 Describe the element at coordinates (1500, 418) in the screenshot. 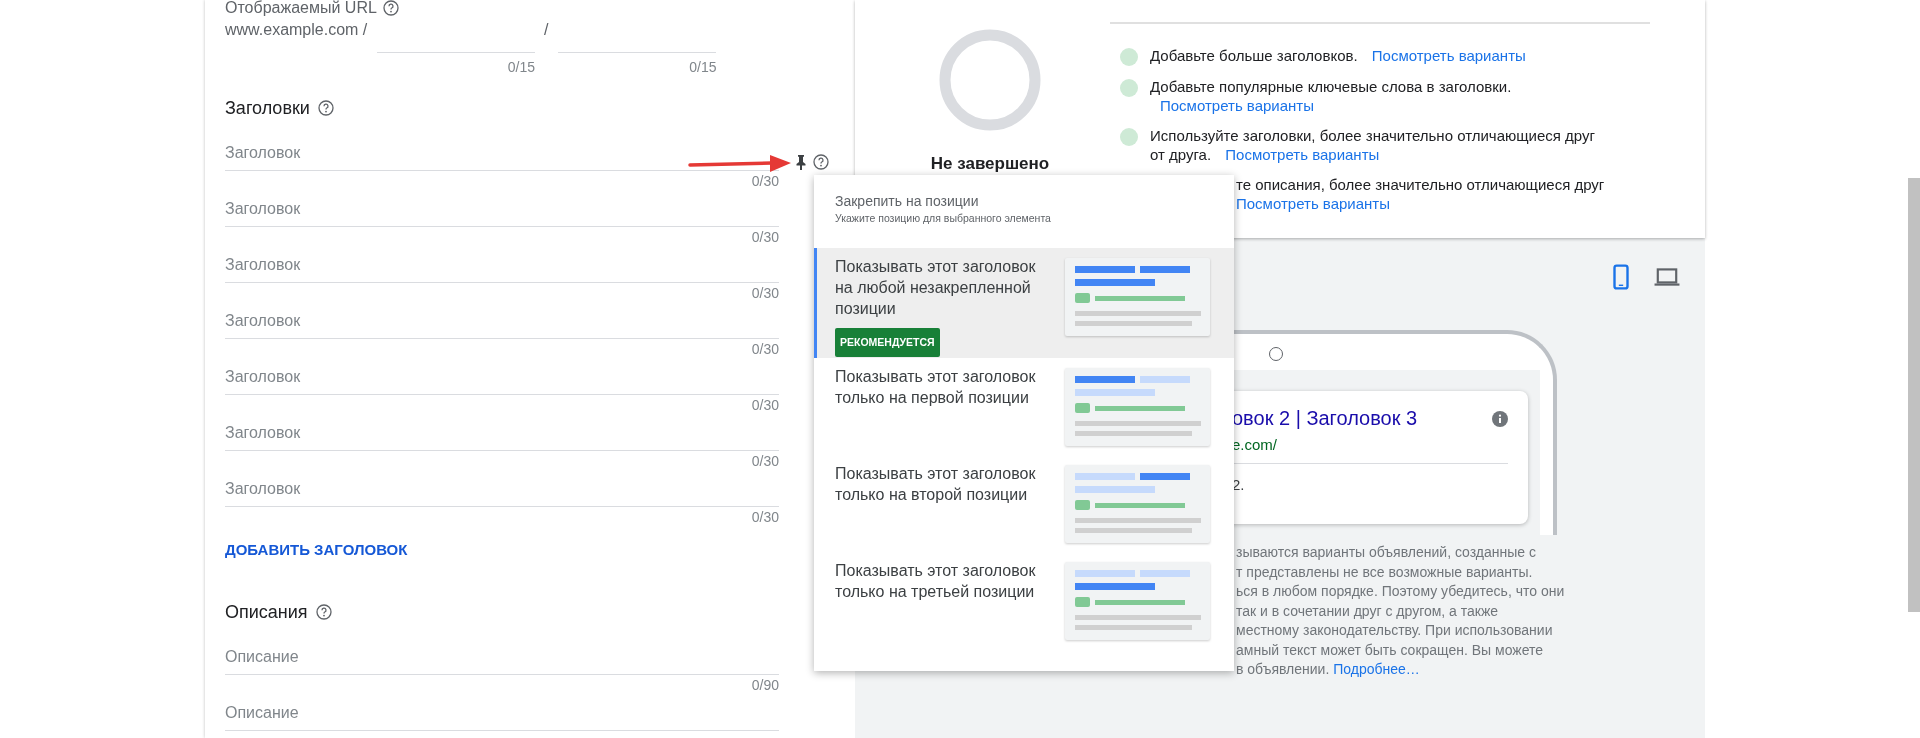

I see `info-icon` at that location.